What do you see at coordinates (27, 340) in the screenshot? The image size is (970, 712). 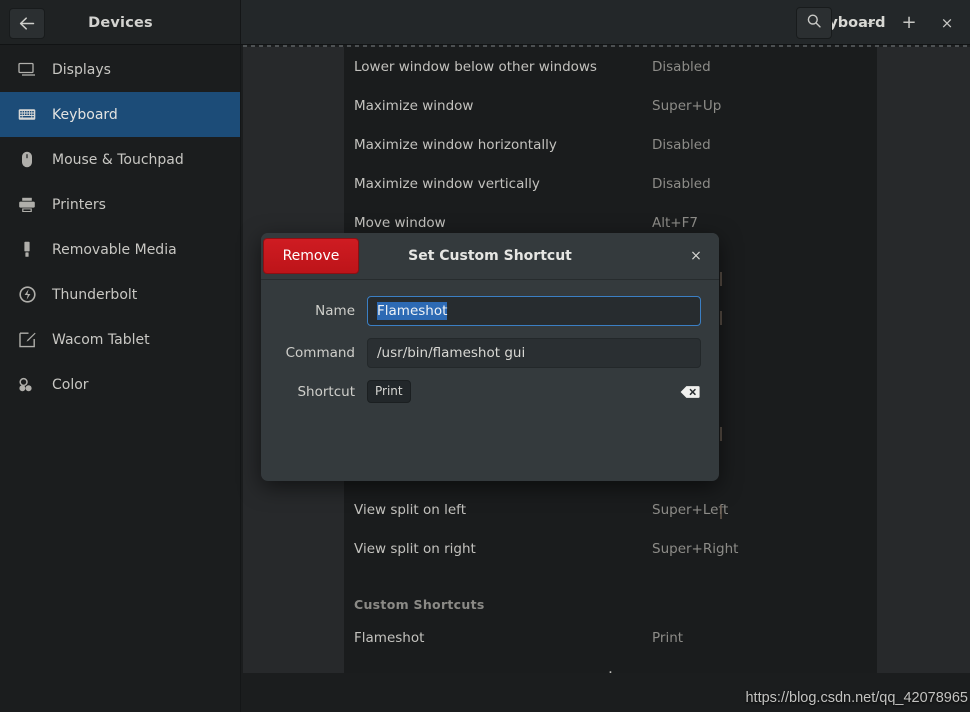 I see `tablet-pen-icon` at bounding box center [27, 340].